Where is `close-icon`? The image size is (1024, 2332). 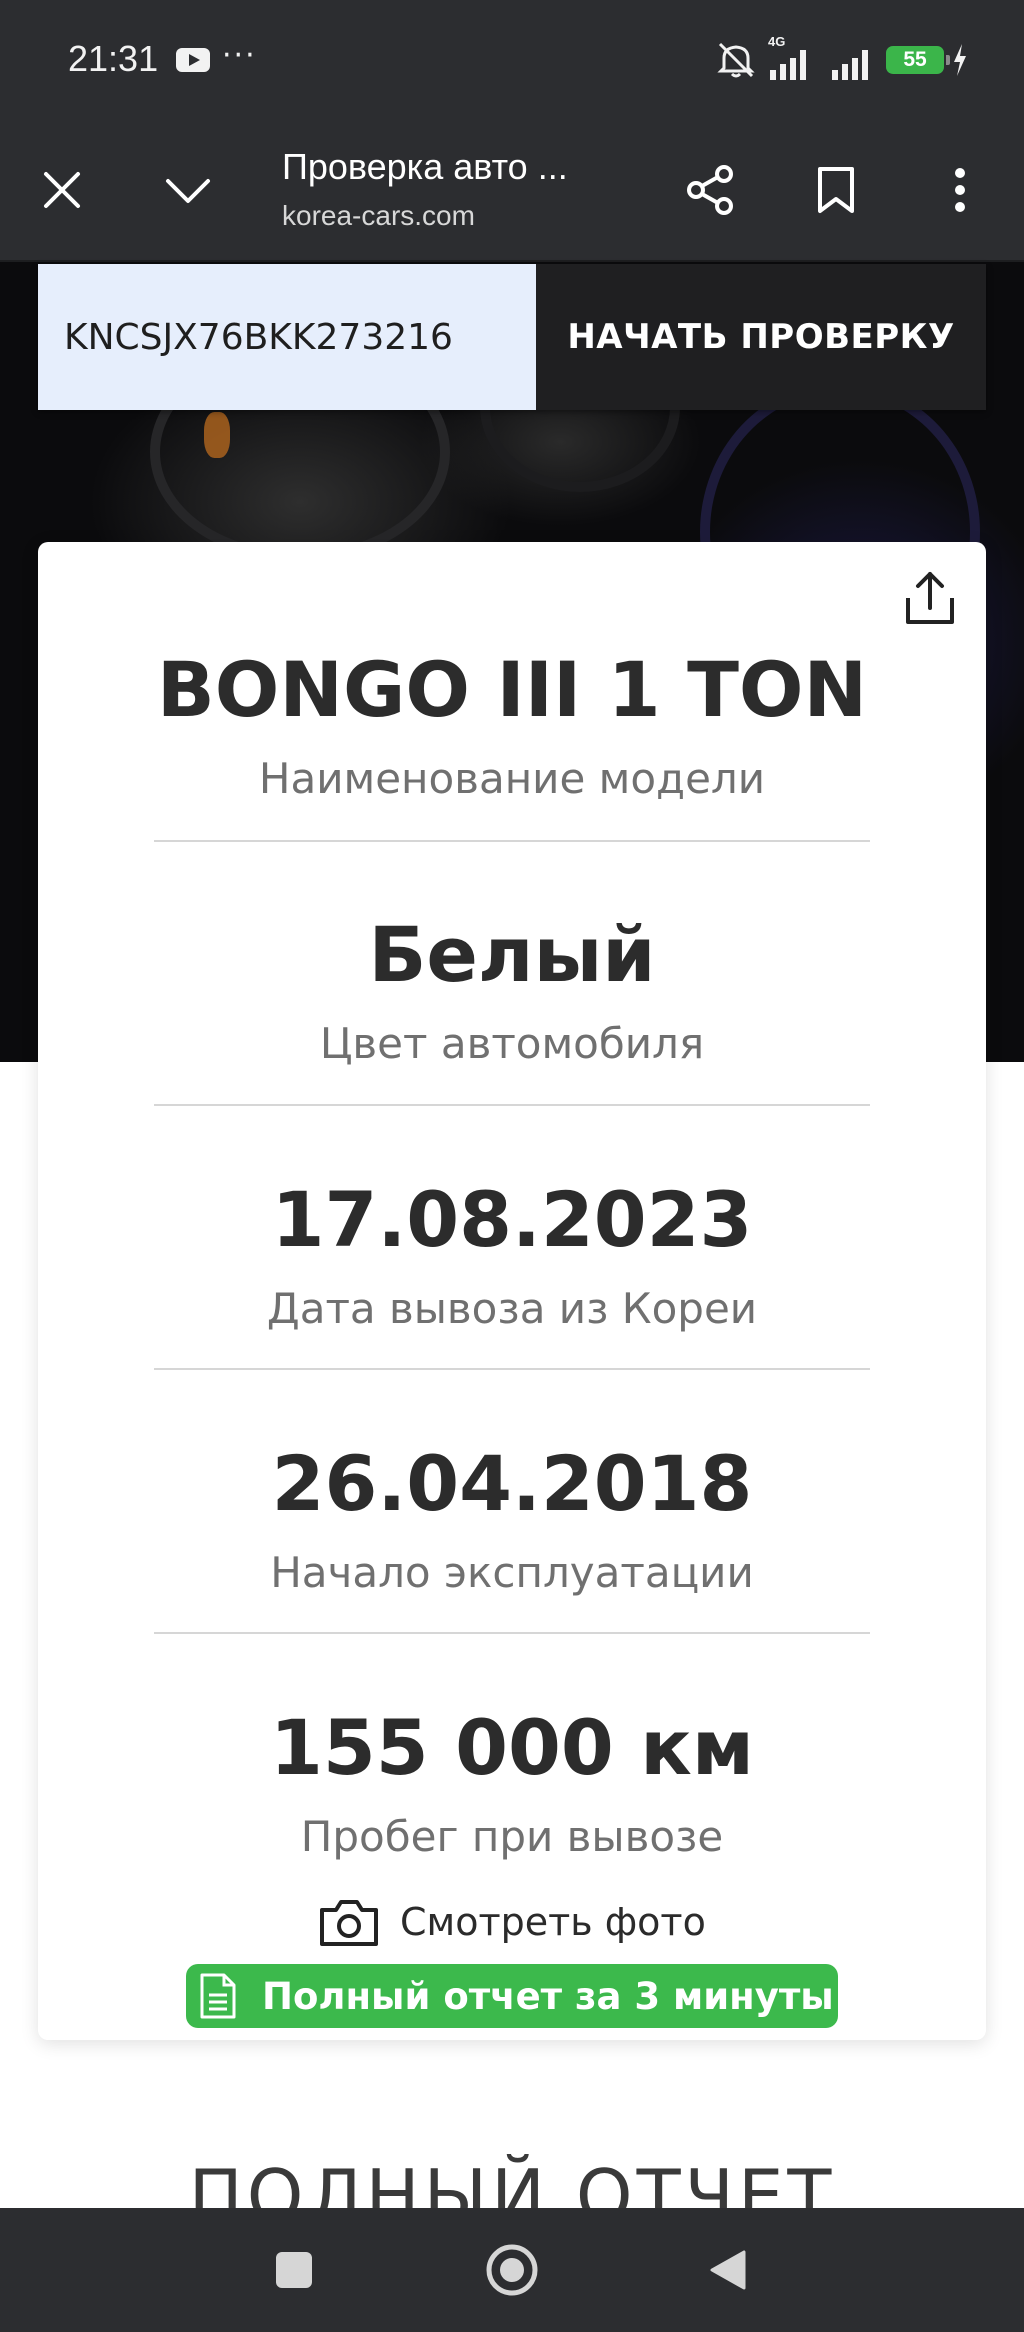
close-icon is located at coordinates (62, 190).